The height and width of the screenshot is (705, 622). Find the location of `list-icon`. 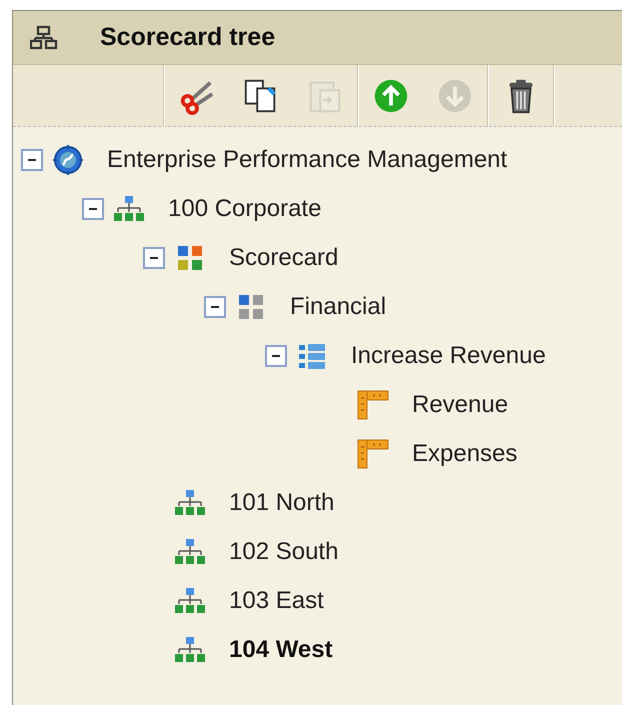

list-icon is located at coordinates (312, 356).